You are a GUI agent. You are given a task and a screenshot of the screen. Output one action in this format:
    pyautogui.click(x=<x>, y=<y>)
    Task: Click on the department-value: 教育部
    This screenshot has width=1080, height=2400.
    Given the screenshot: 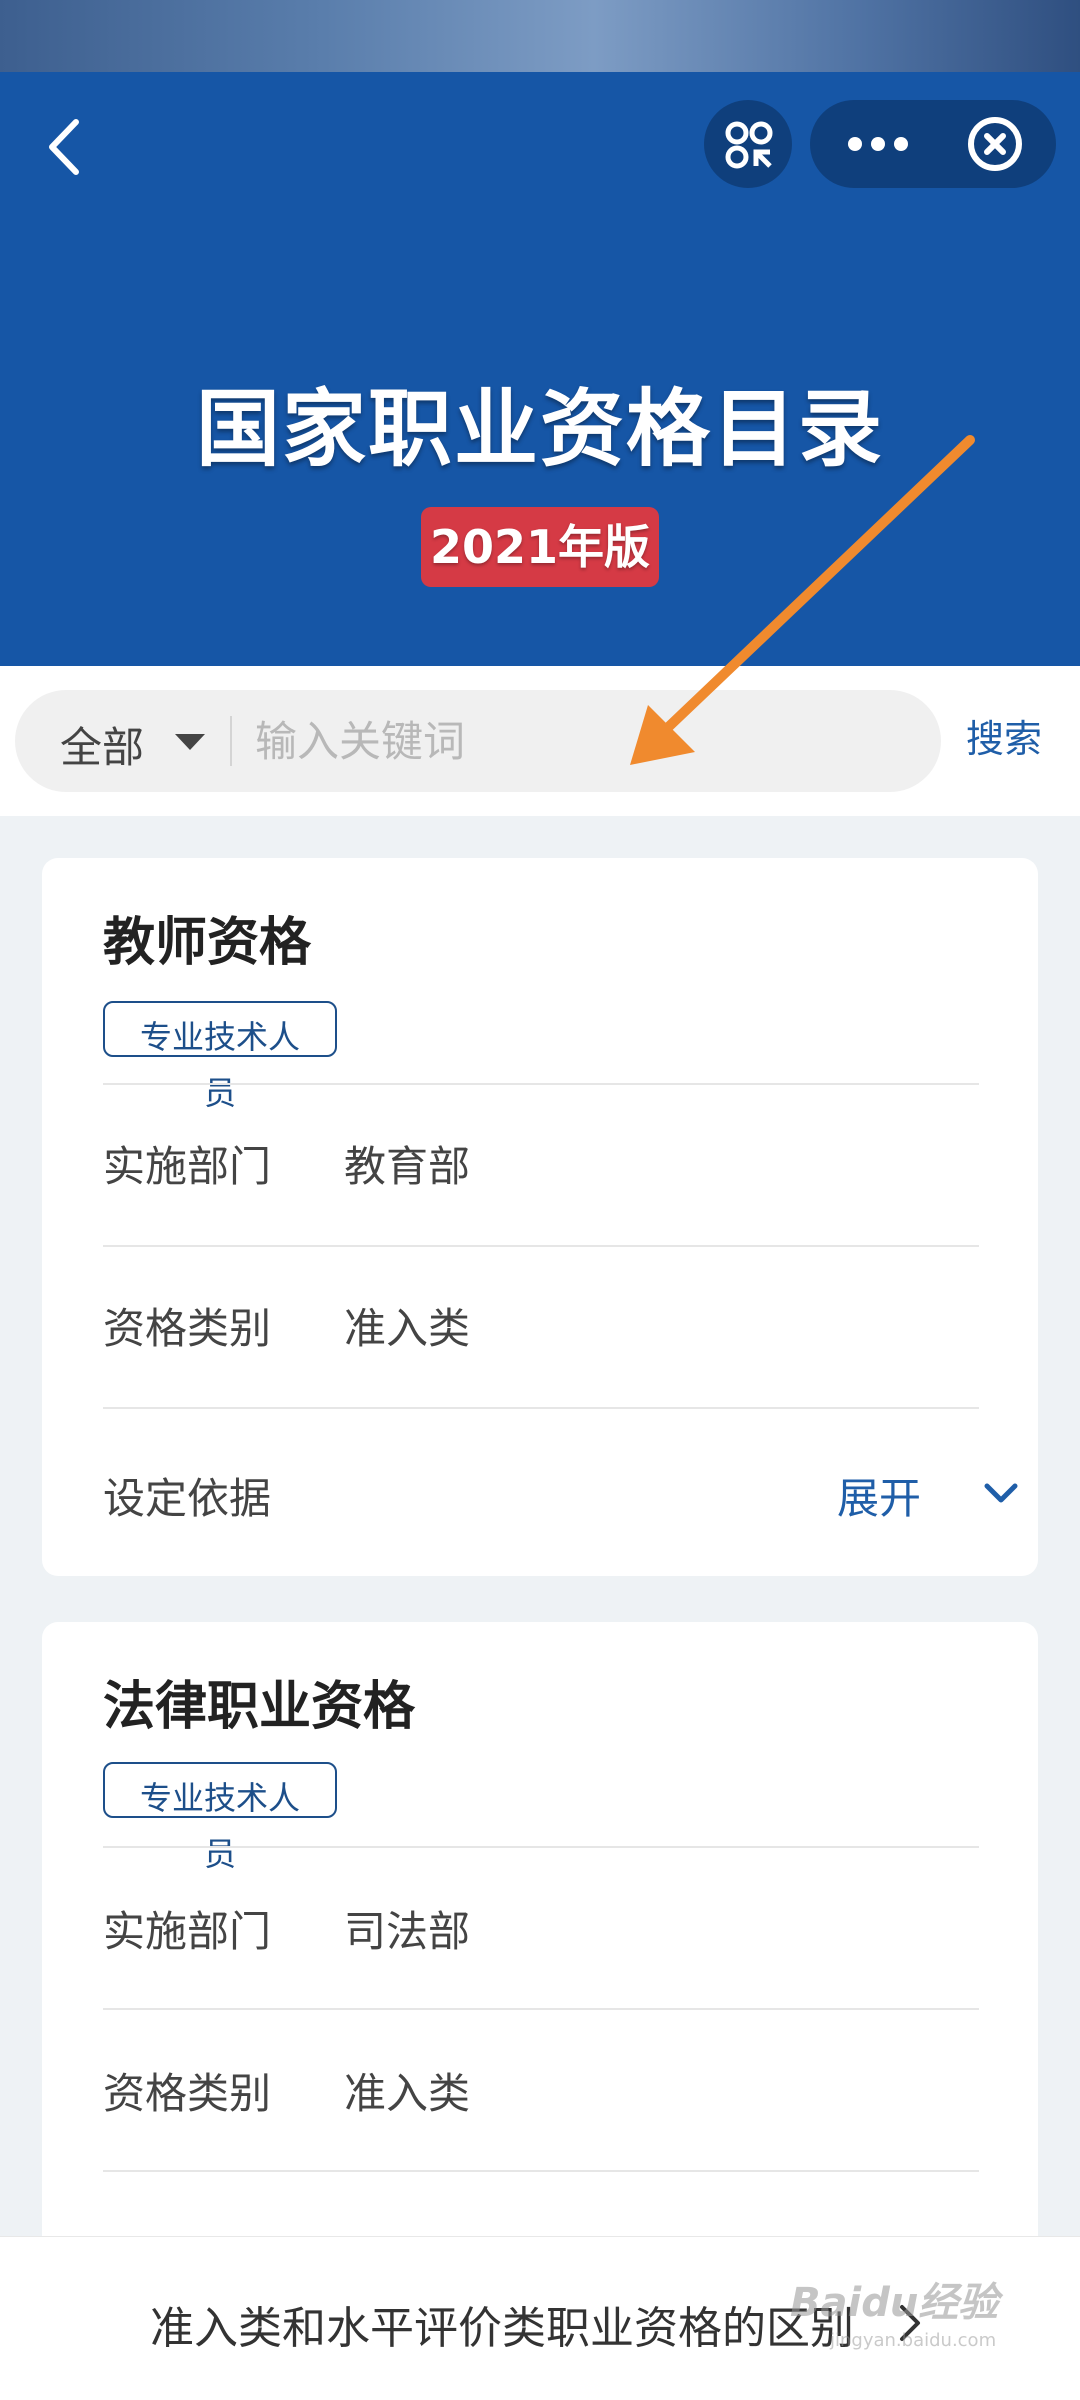 What is the action you would take?
    pyautogui.click(x=407, y=1166)
    